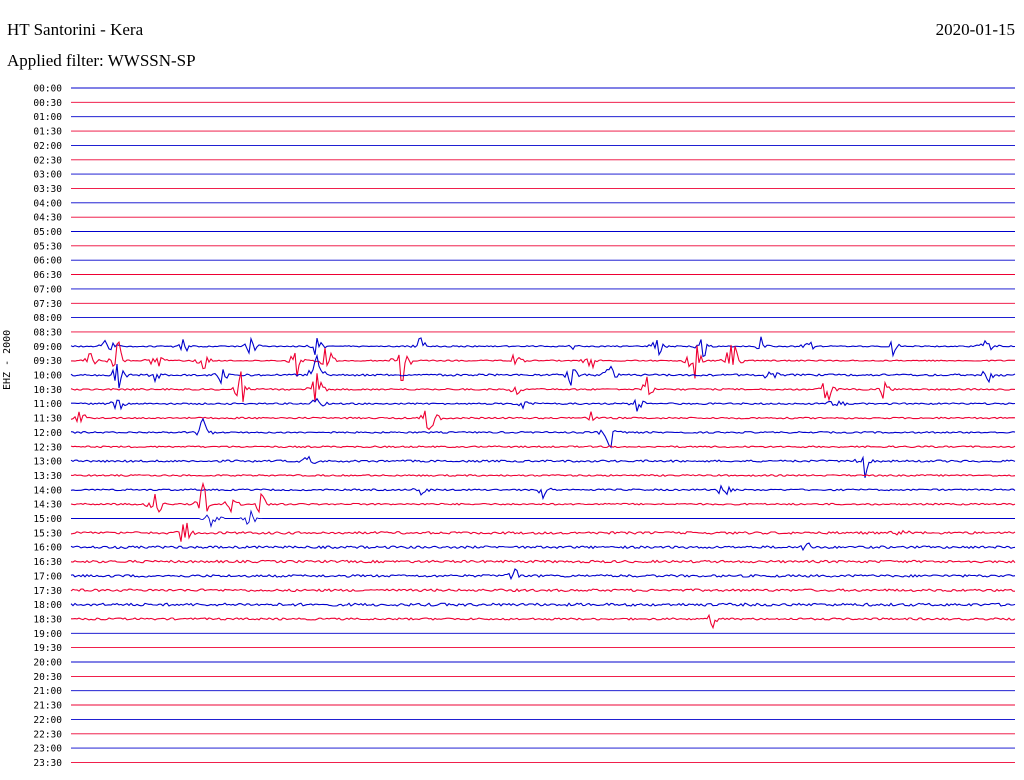  What do you see at coordinates (47, 591) in the screenshot?
I see `time-tick-label: 17:30` at bounding box center [47, 591].